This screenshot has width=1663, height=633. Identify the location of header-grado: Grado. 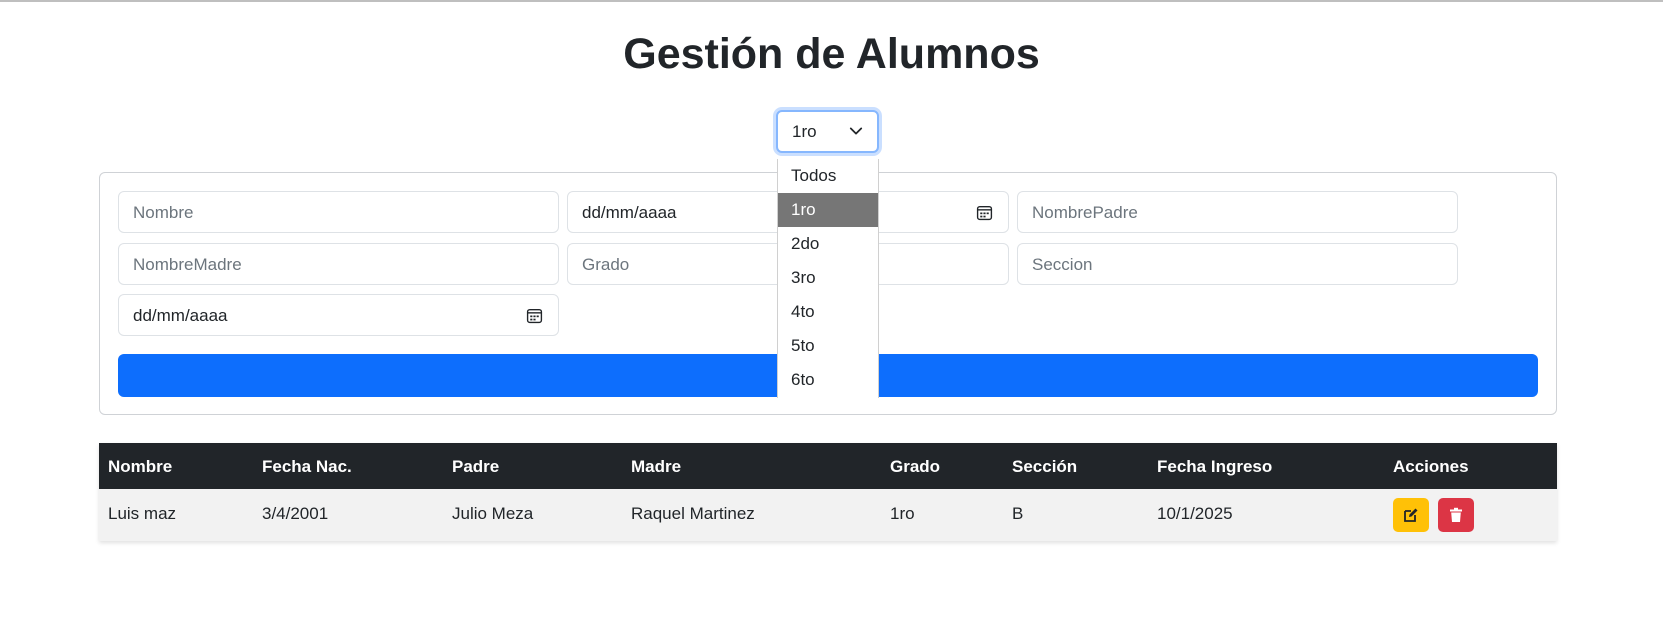
(915, 466).